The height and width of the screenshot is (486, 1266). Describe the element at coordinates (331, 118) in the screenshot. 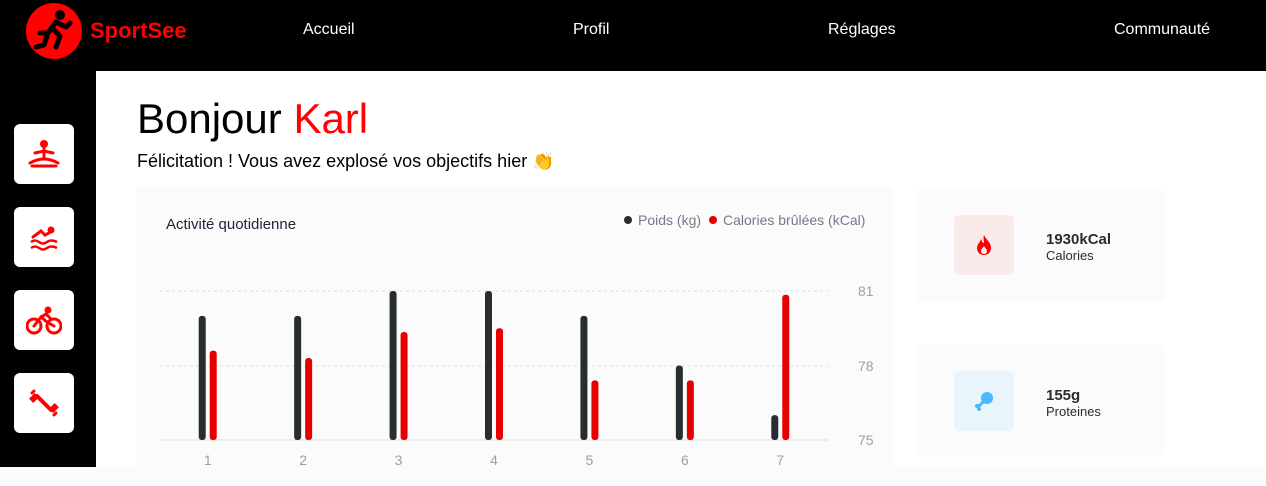

I see `greeting-username: Karl` at that location.